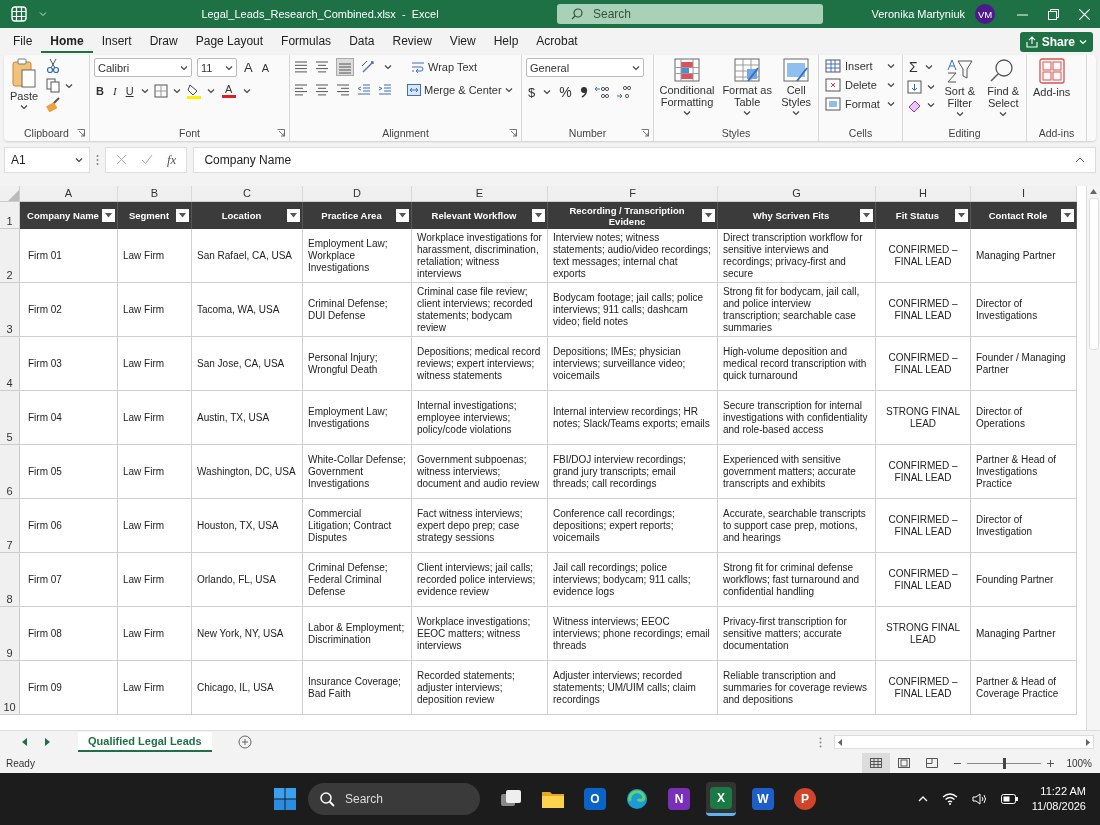 This screenshot has width=1100, height=825. What do you see at coordinates (412, 41) in the screenshot?
I see `menu-tab: Review` at bounding box center [412, 41].